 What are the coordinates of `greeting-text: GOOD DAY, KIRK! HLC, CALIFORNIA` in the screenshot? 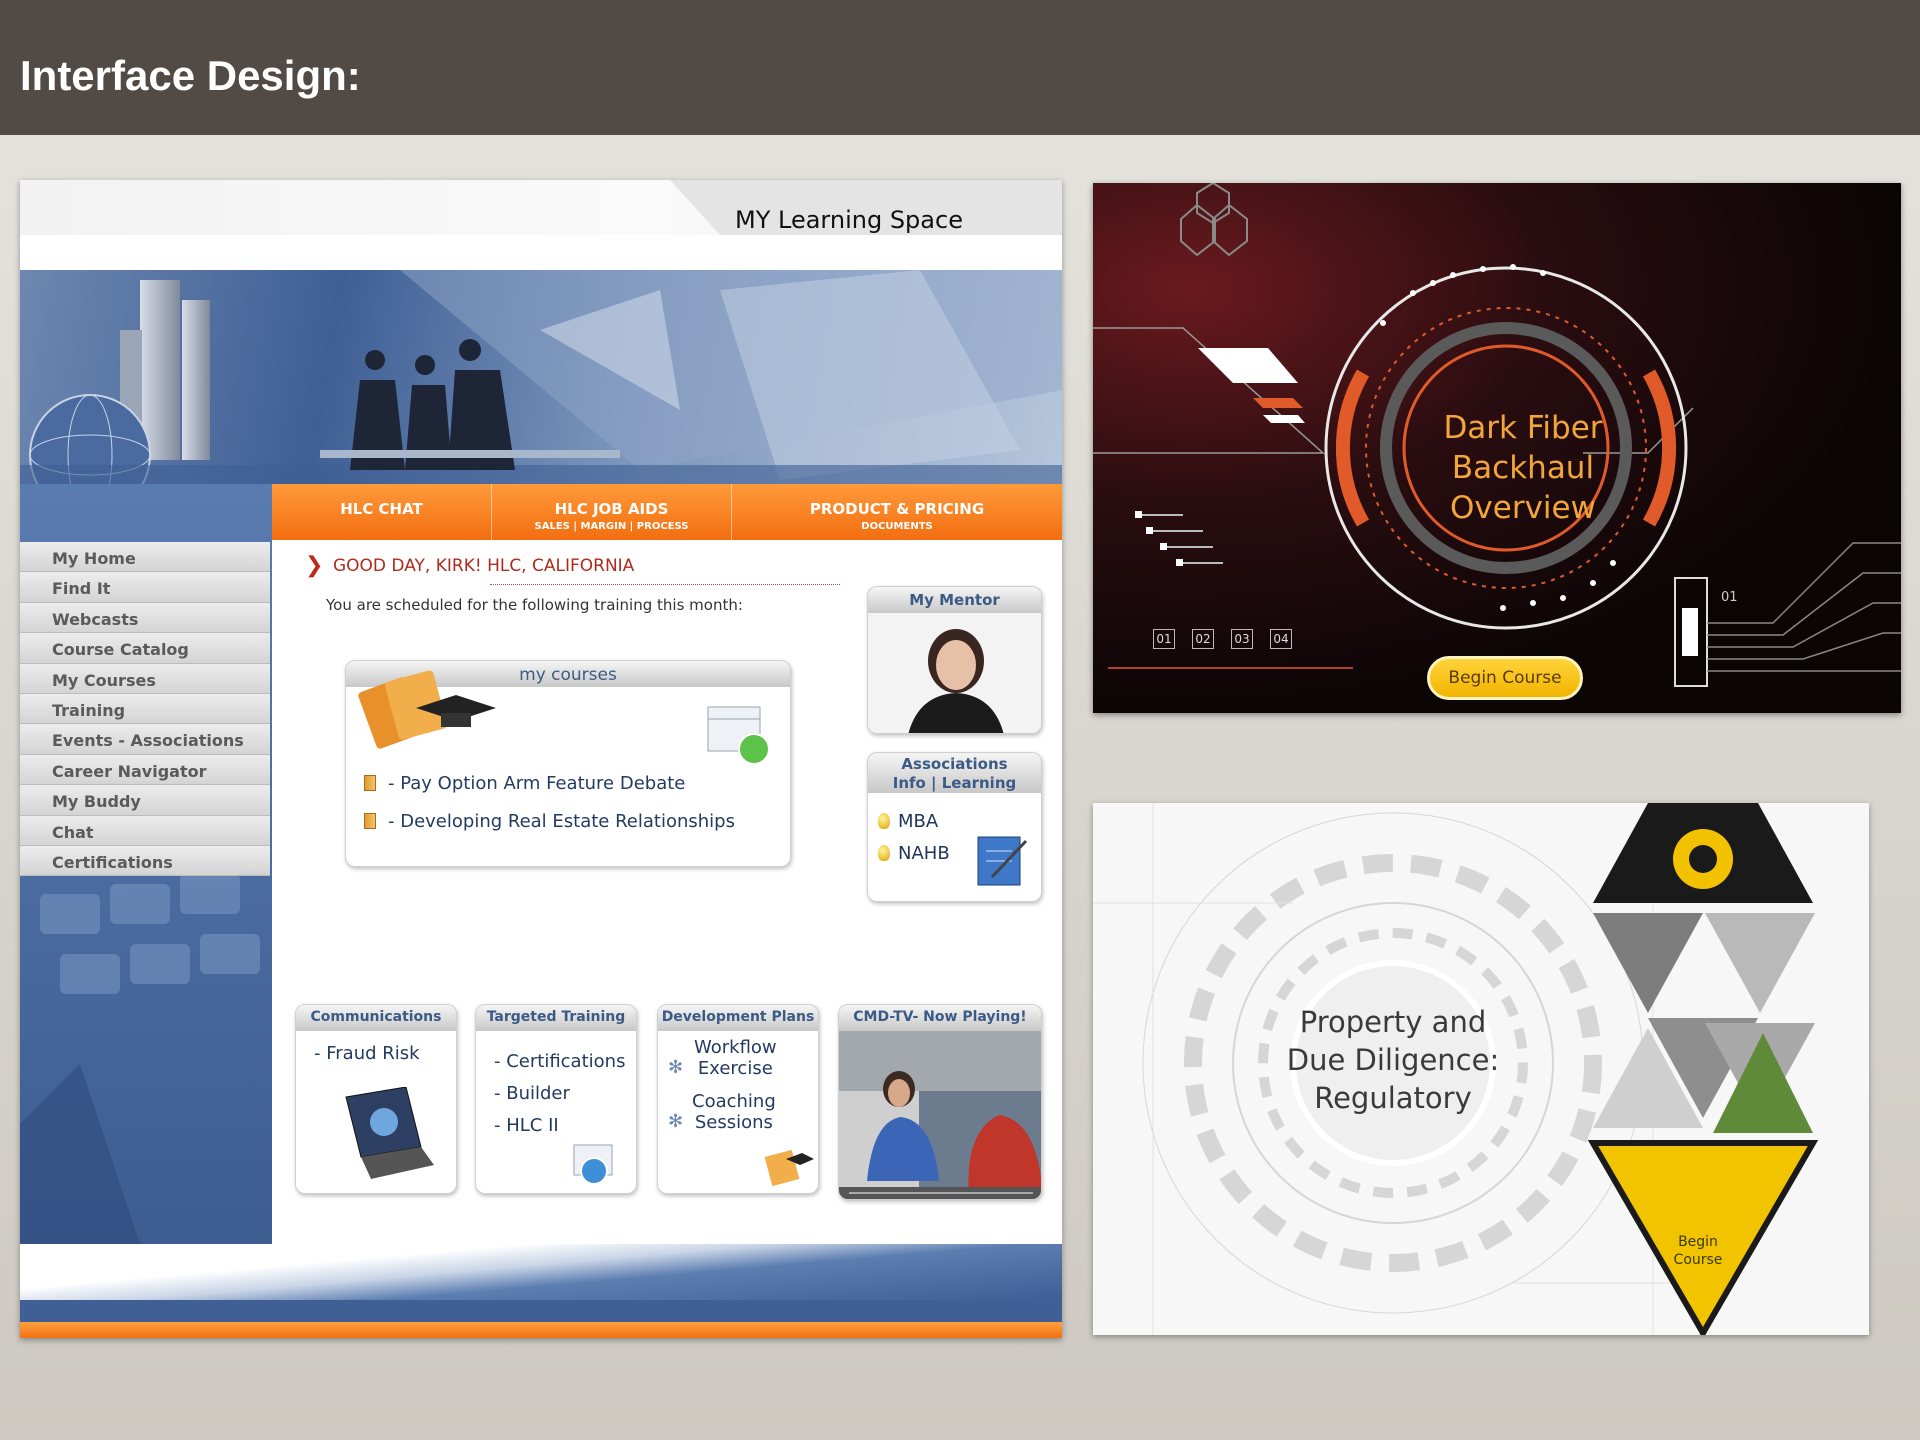 It's located at (484, 566).